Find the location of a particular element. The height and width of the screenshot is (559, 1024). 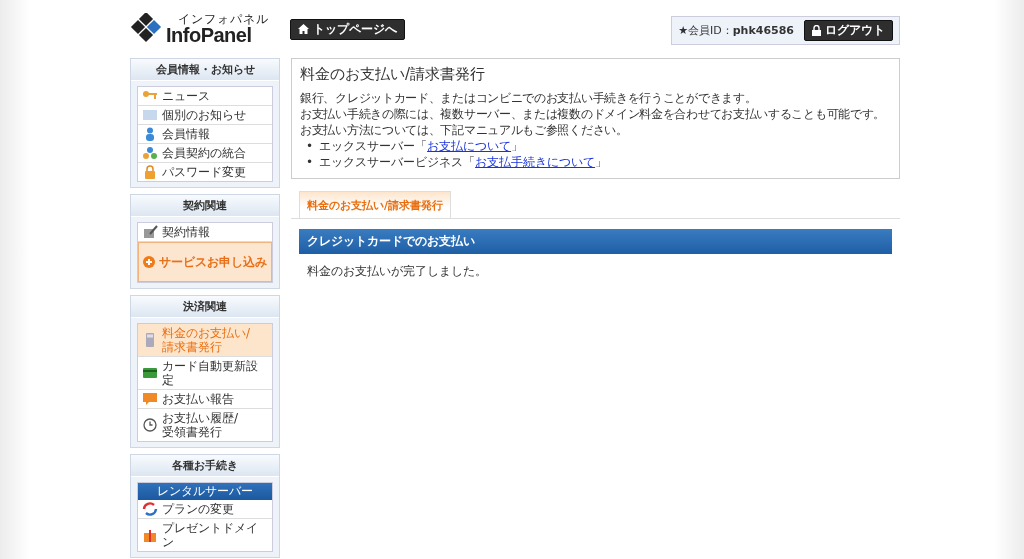

home-icon is located at coordinates (303, 29).